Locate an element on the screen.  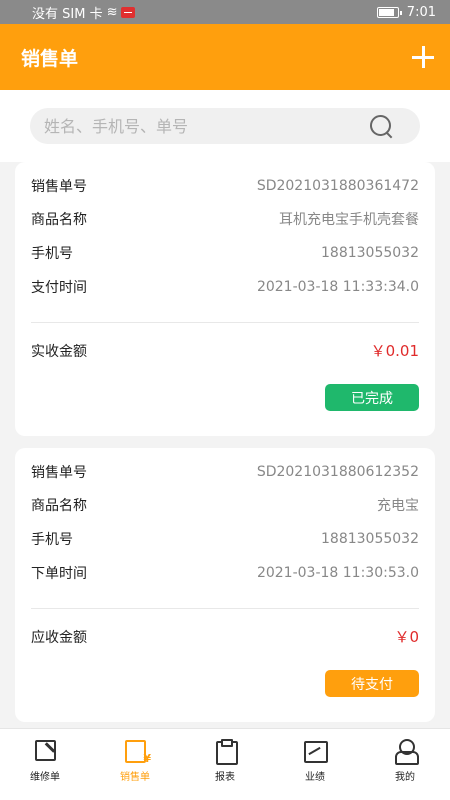
search-area is located at coordinates (225, 126).